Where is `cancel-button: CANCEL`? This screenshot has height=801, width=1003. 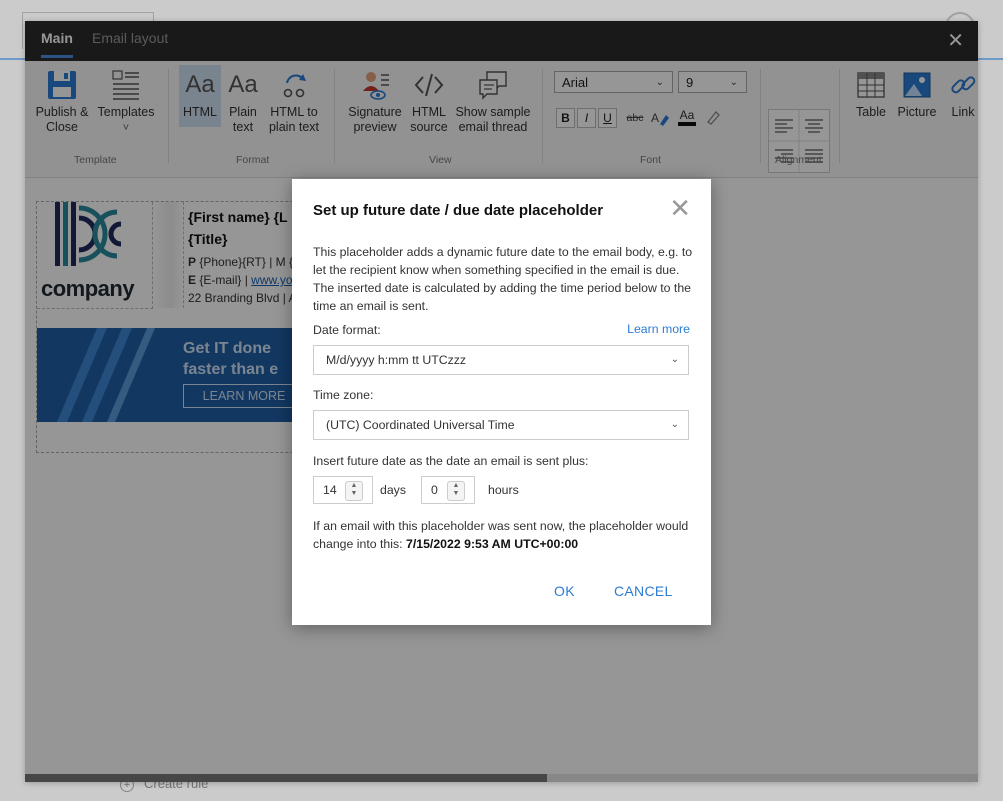 cancel-button: CANCEL is located at coordinates (643, 591).